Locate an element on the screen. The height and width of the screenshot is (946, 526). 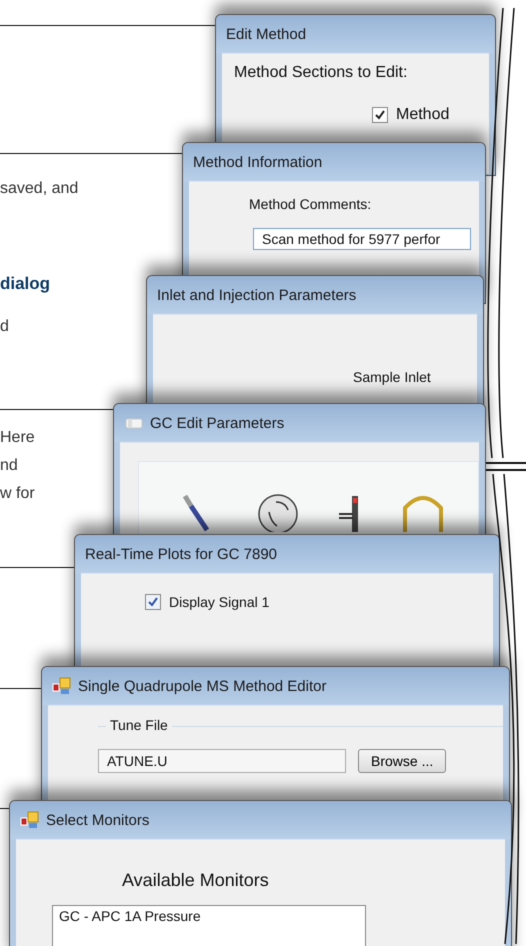
window-icon is located at coordinates (134, 423).